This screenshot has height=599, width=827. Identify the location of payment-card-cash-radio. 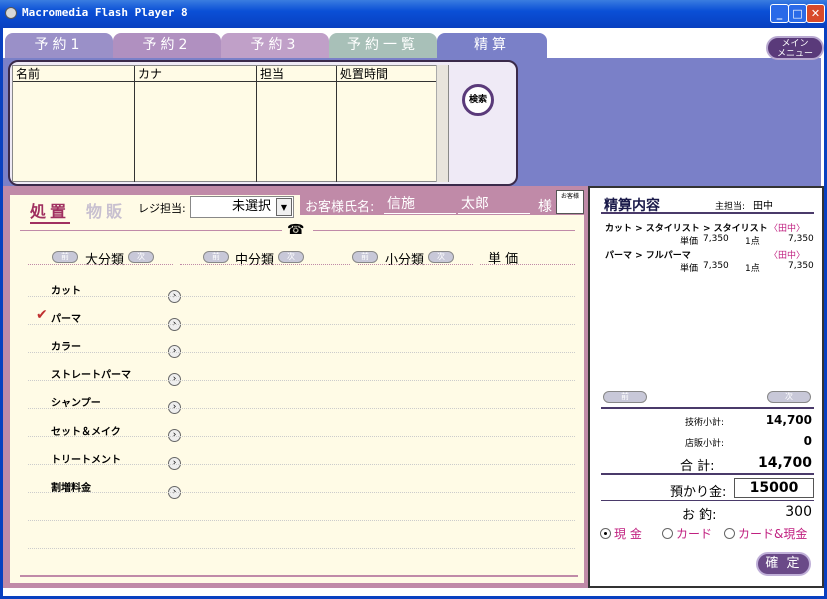
(729, 533).